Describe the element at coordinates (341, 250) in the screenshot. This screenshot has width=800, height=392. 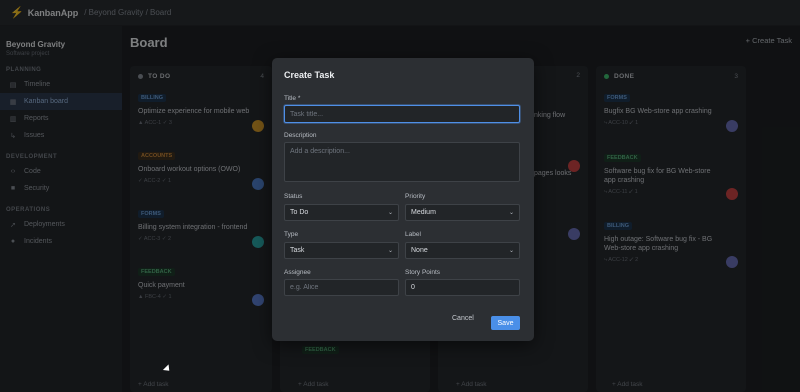
I see `type-select: Task ⌄` at that location.